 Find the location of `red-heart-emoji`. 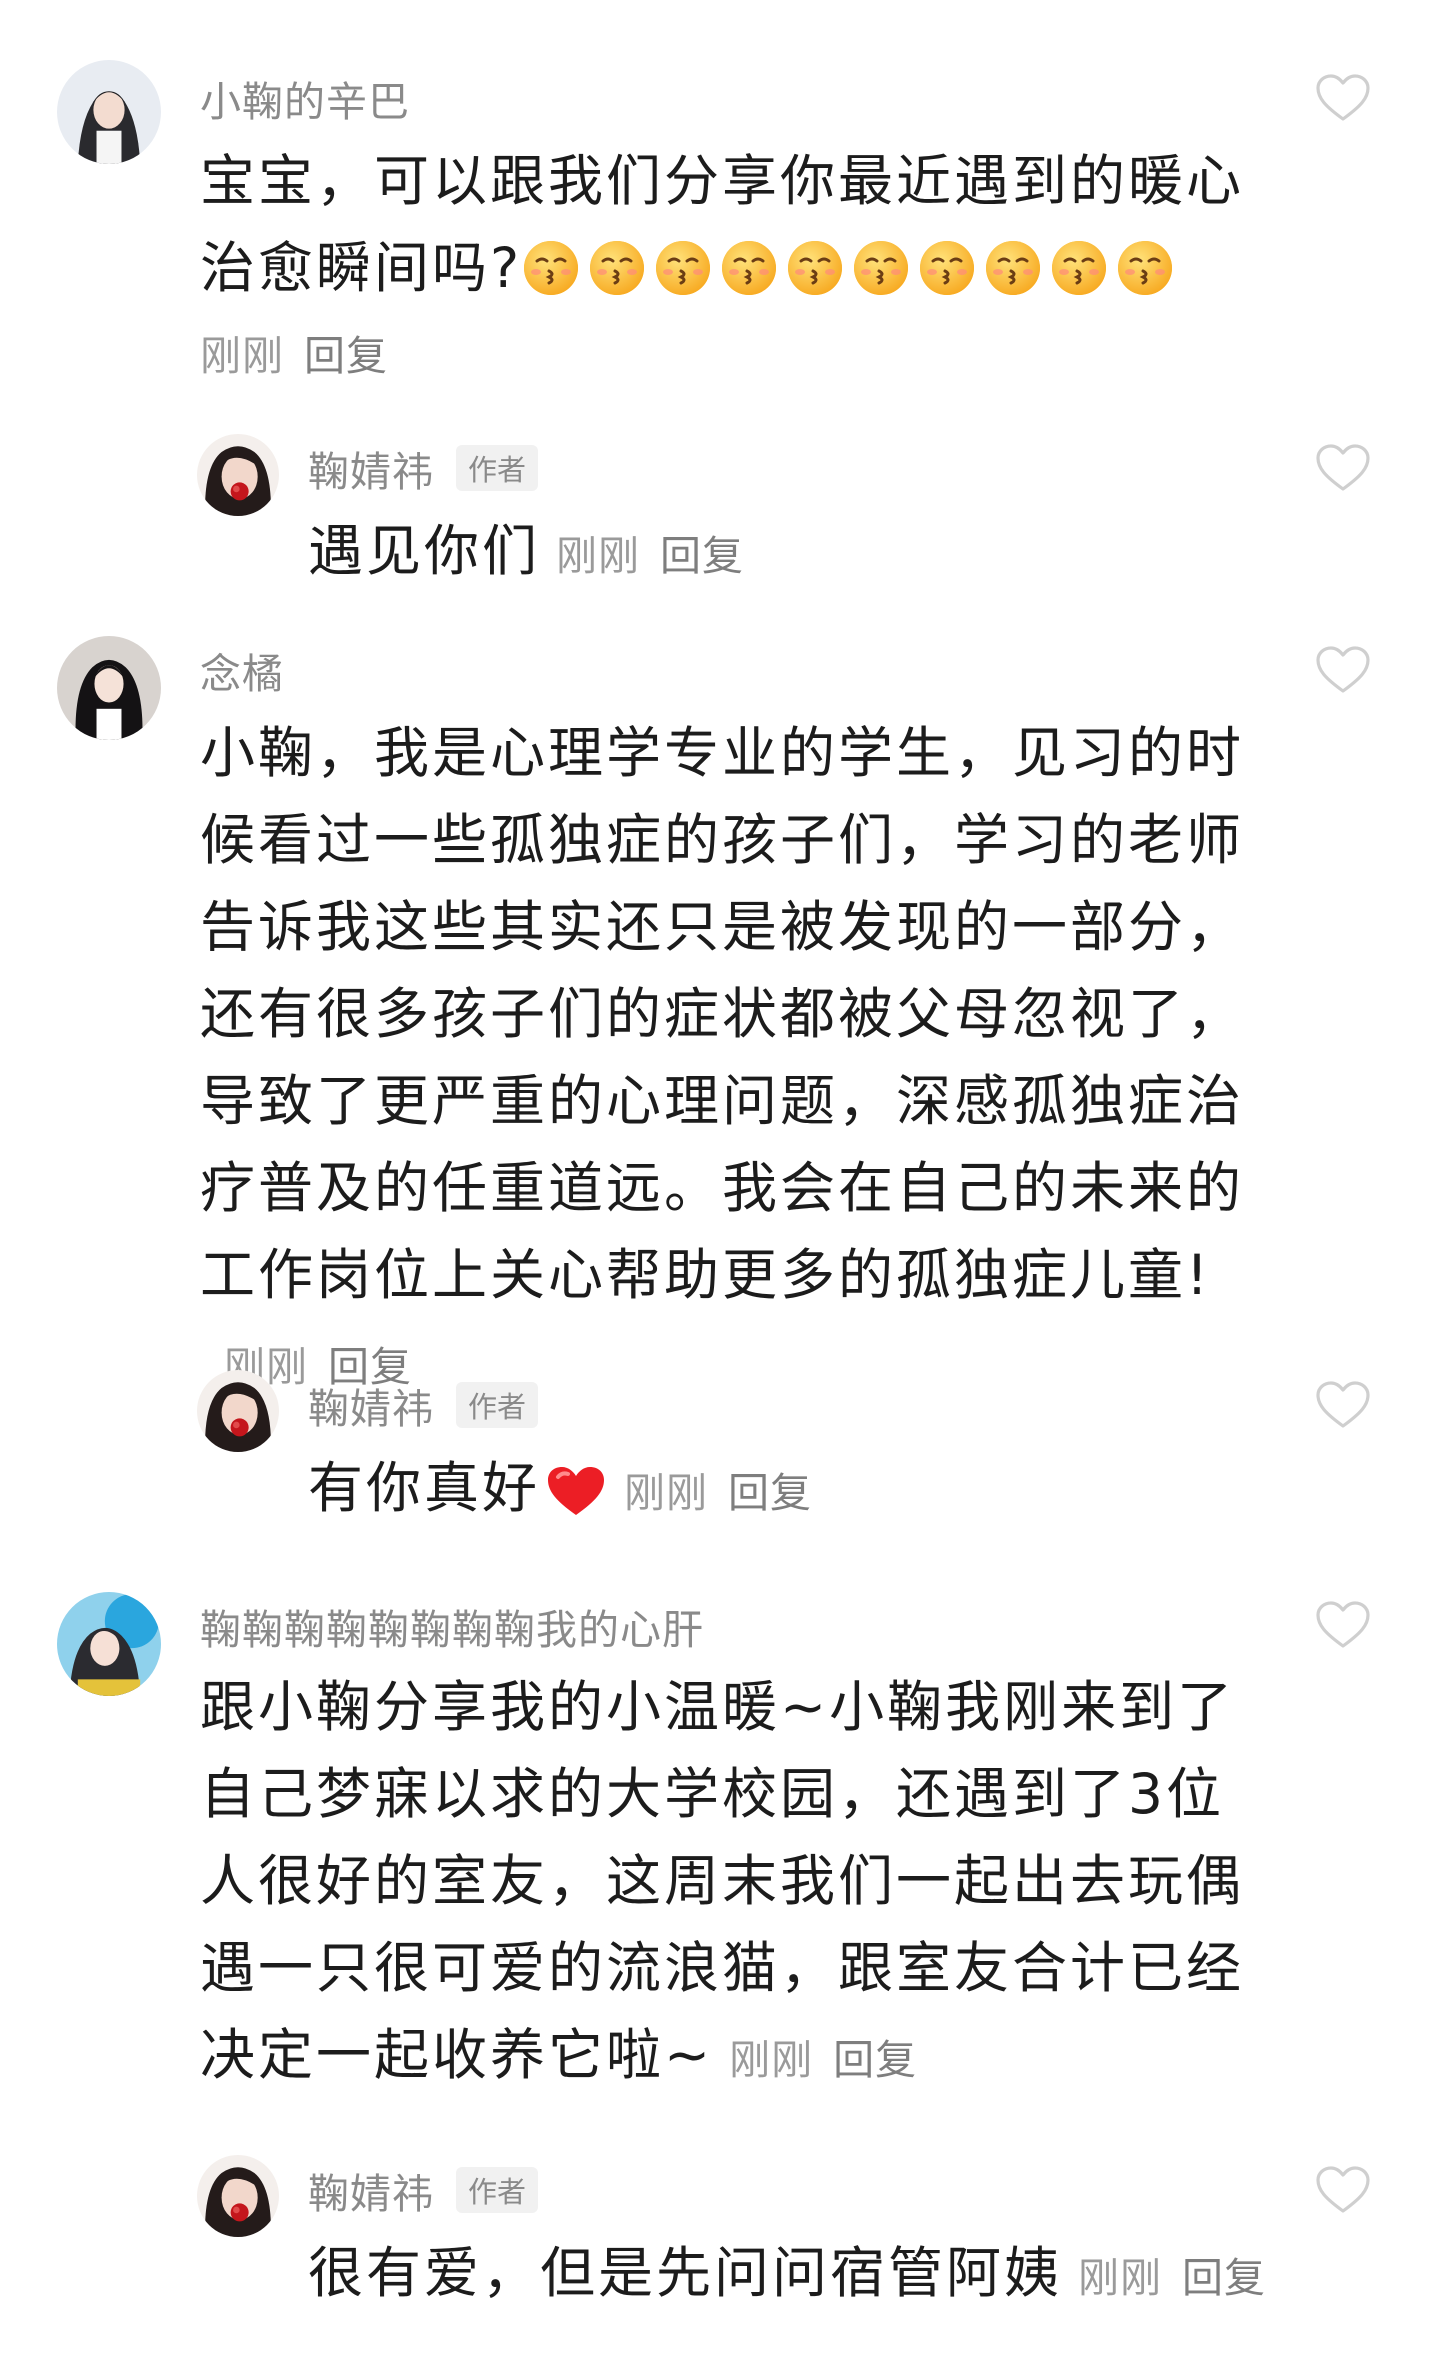

red-heart-emoji is located at coordinates (576, 1491).